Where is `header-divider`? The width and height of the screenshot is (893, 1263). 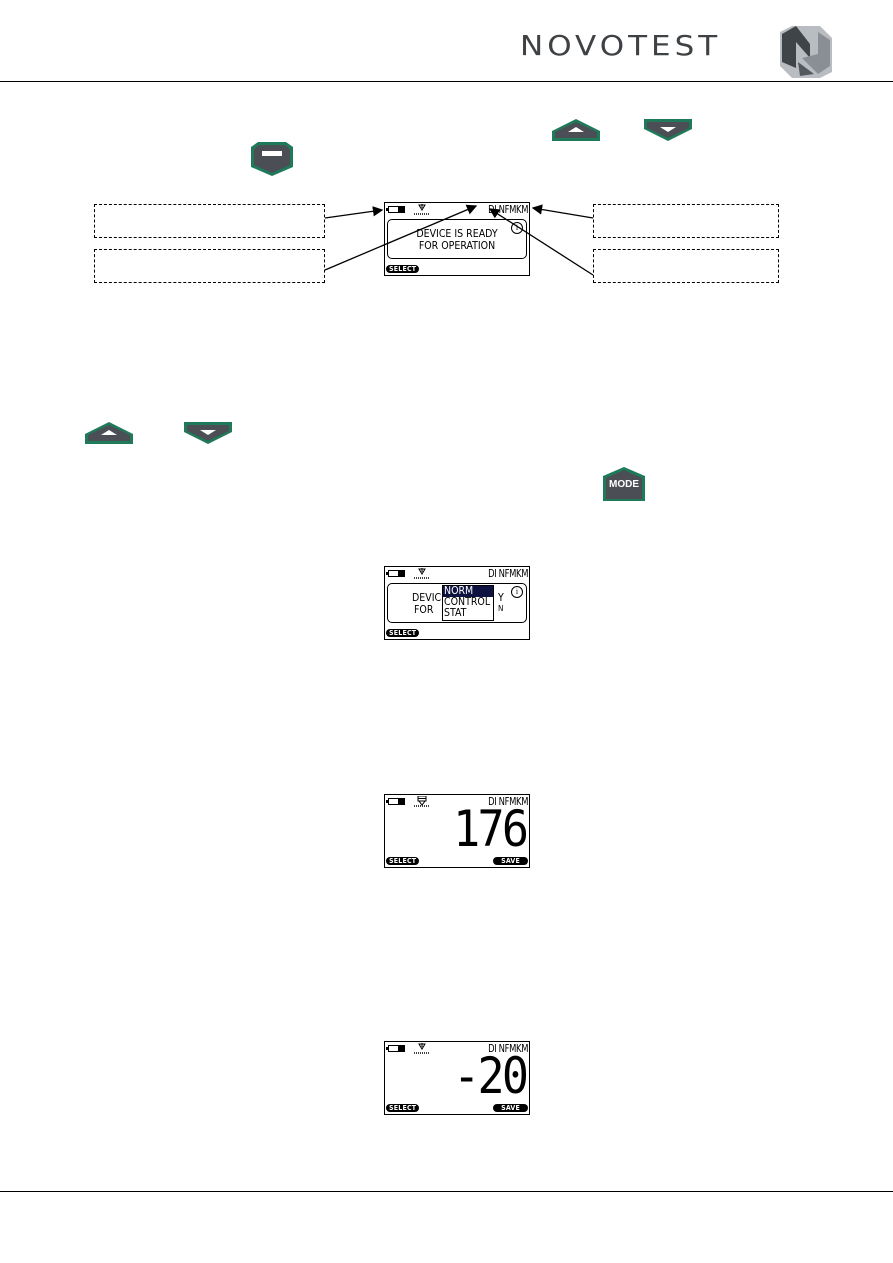 header-divider is located at coordinates (446, 81).